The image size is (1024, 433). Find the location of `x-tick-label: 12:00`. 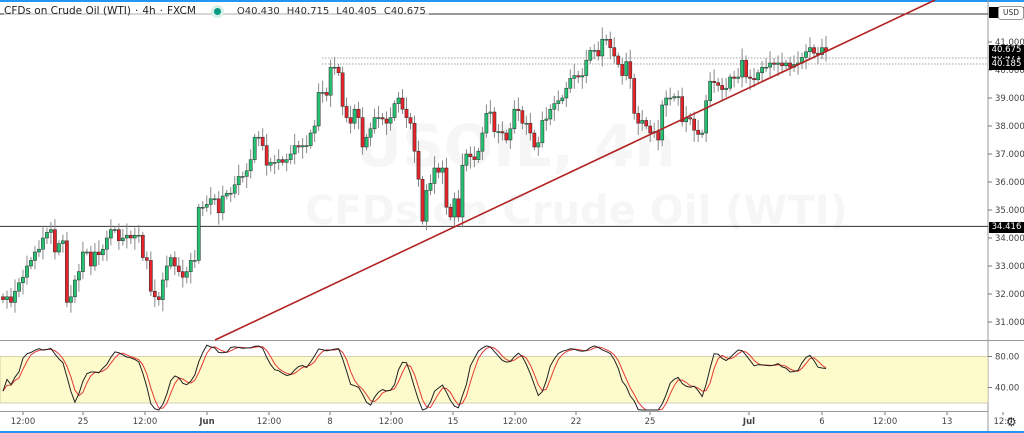

x-tick-label: 12:00 is located at coordinates (515, 422).